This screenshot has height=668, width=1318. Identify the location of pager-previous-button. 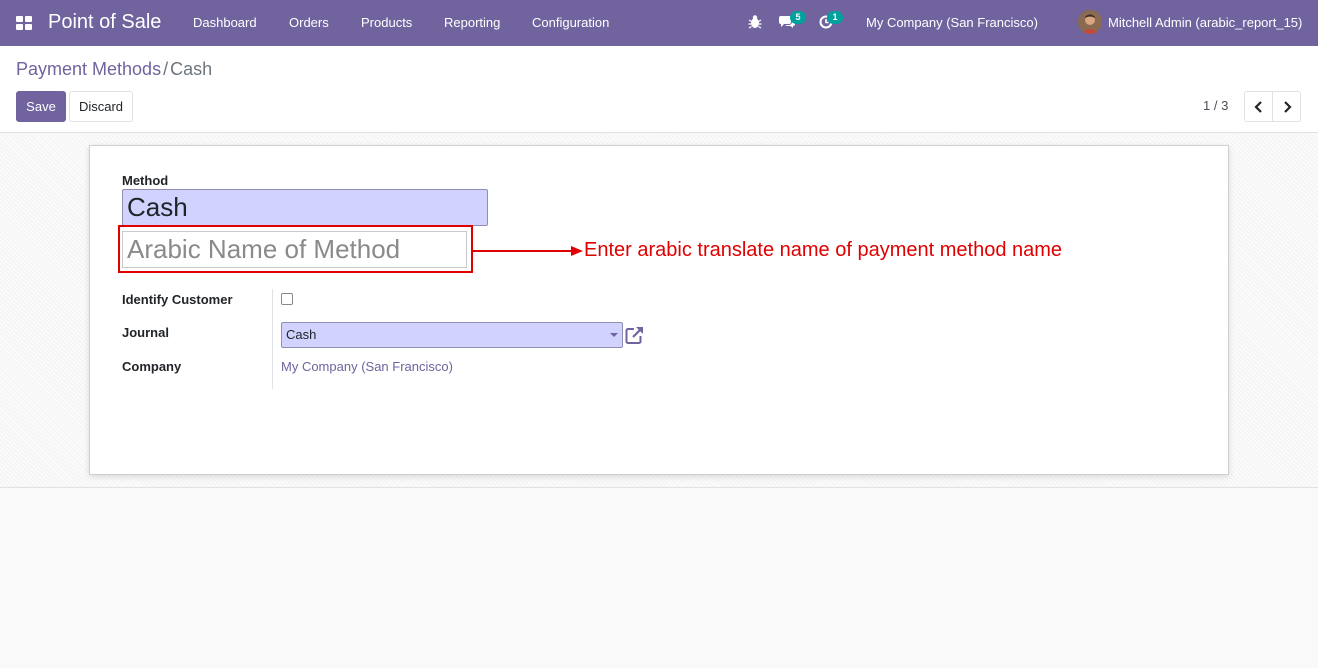
(1258, 106).